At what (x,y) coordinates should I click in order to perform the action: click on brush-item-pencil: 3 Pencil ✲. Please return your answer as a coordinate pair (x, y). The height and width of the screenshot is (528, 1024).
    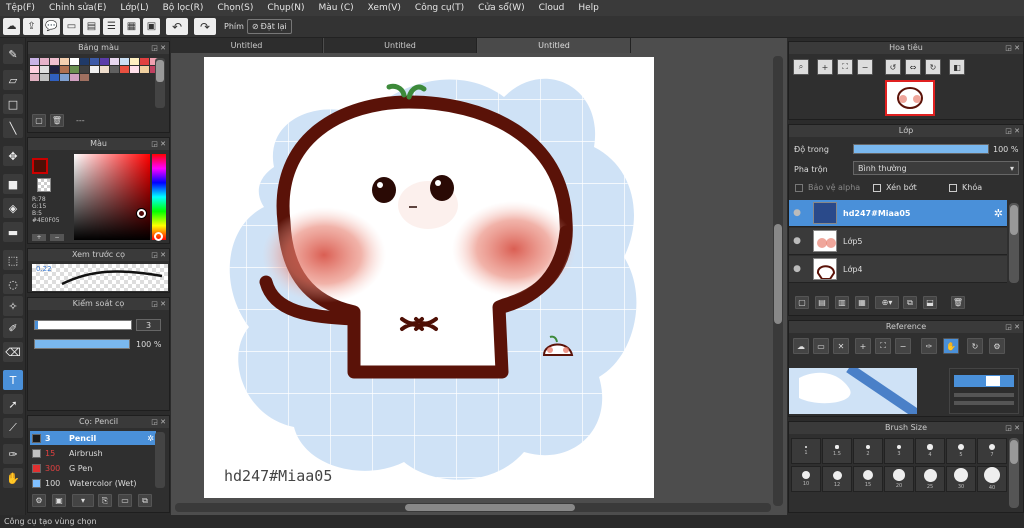
    Looking at the image, I should click on (93, 438).